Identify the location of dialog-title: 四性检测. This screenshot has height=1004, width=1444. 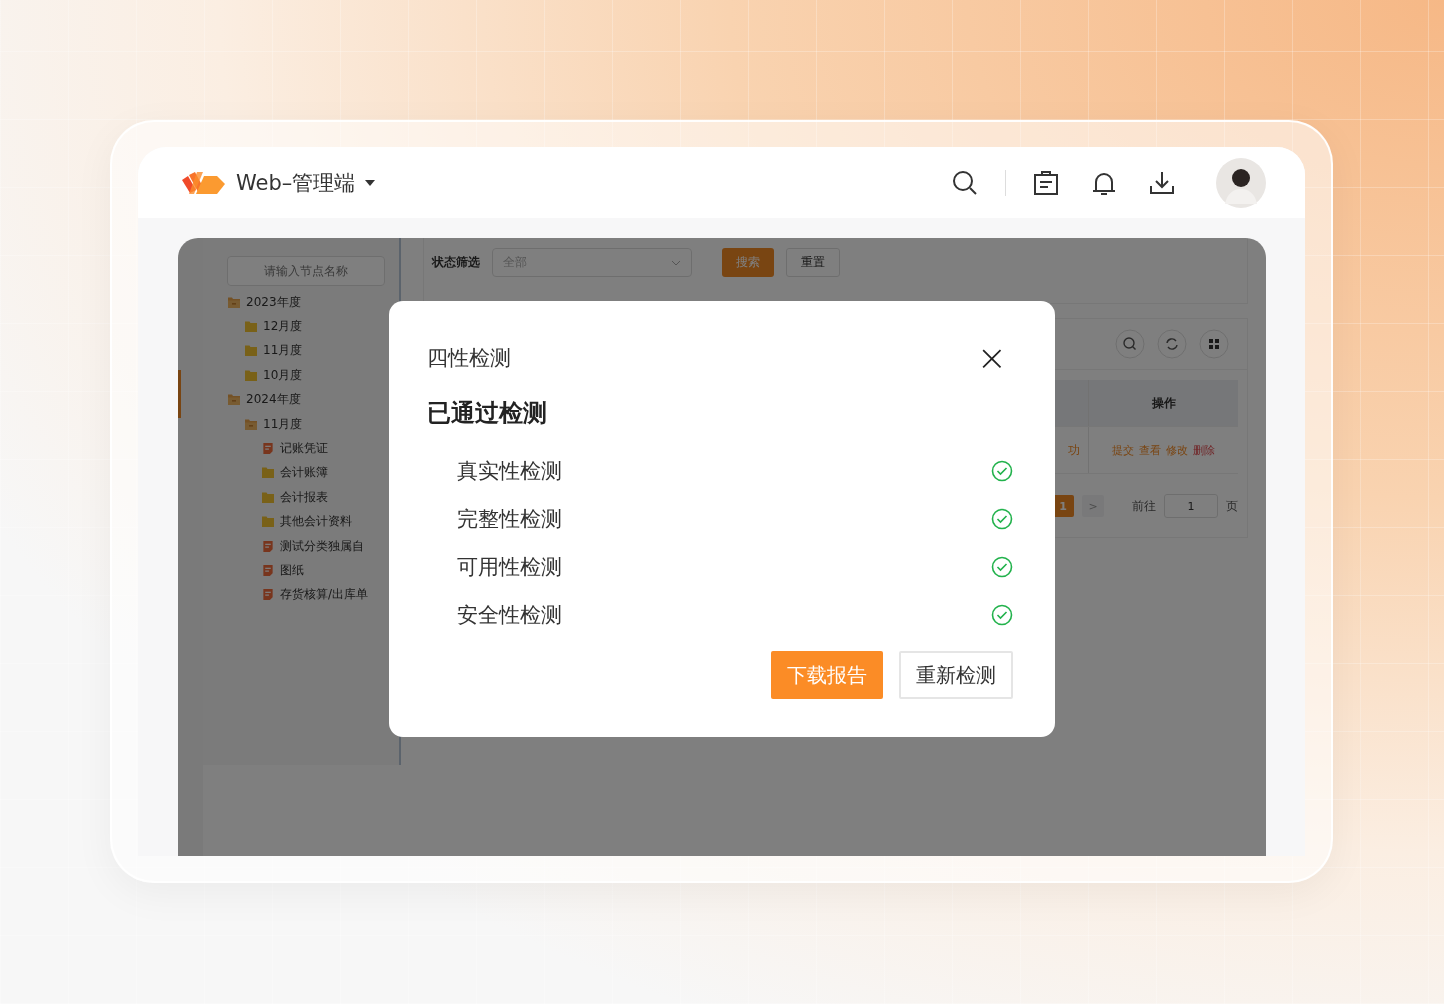
(469, 358).